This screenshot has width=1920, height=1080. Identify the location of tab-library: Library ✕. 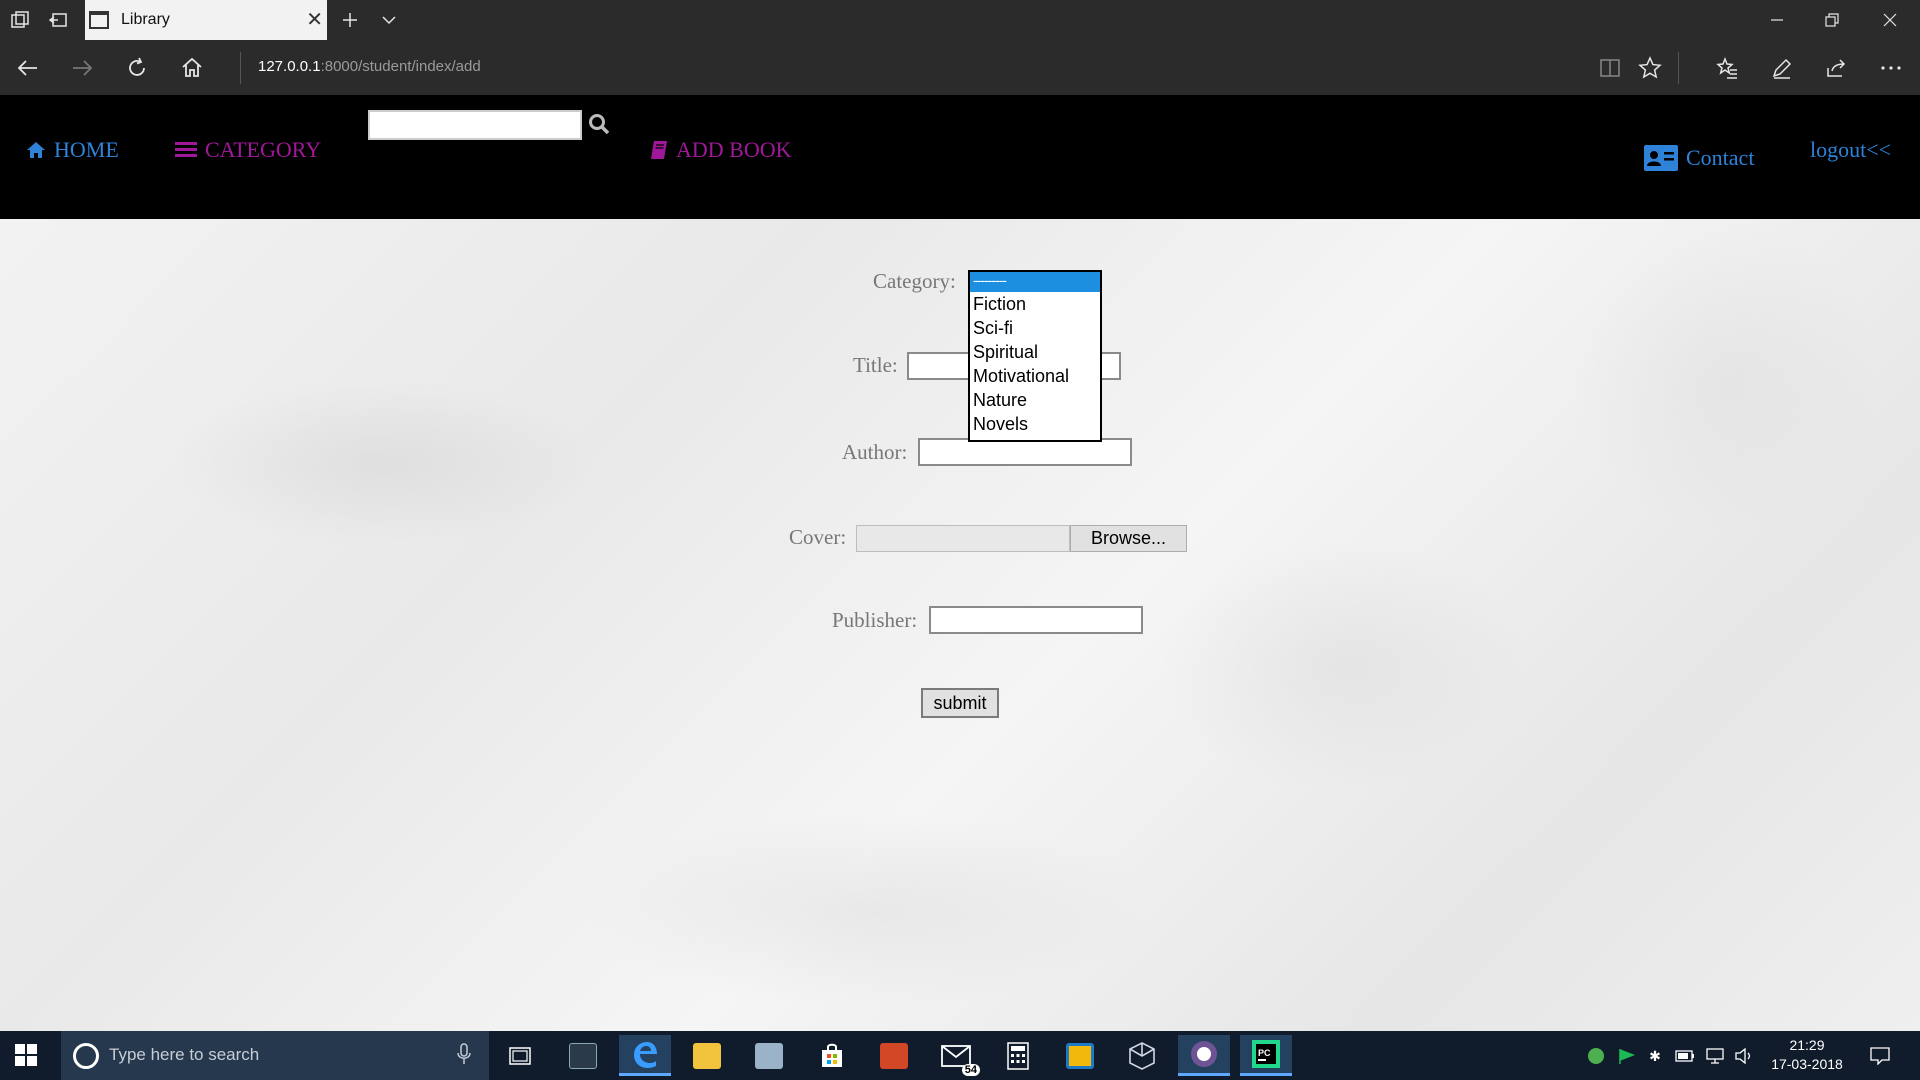
(206, 20).